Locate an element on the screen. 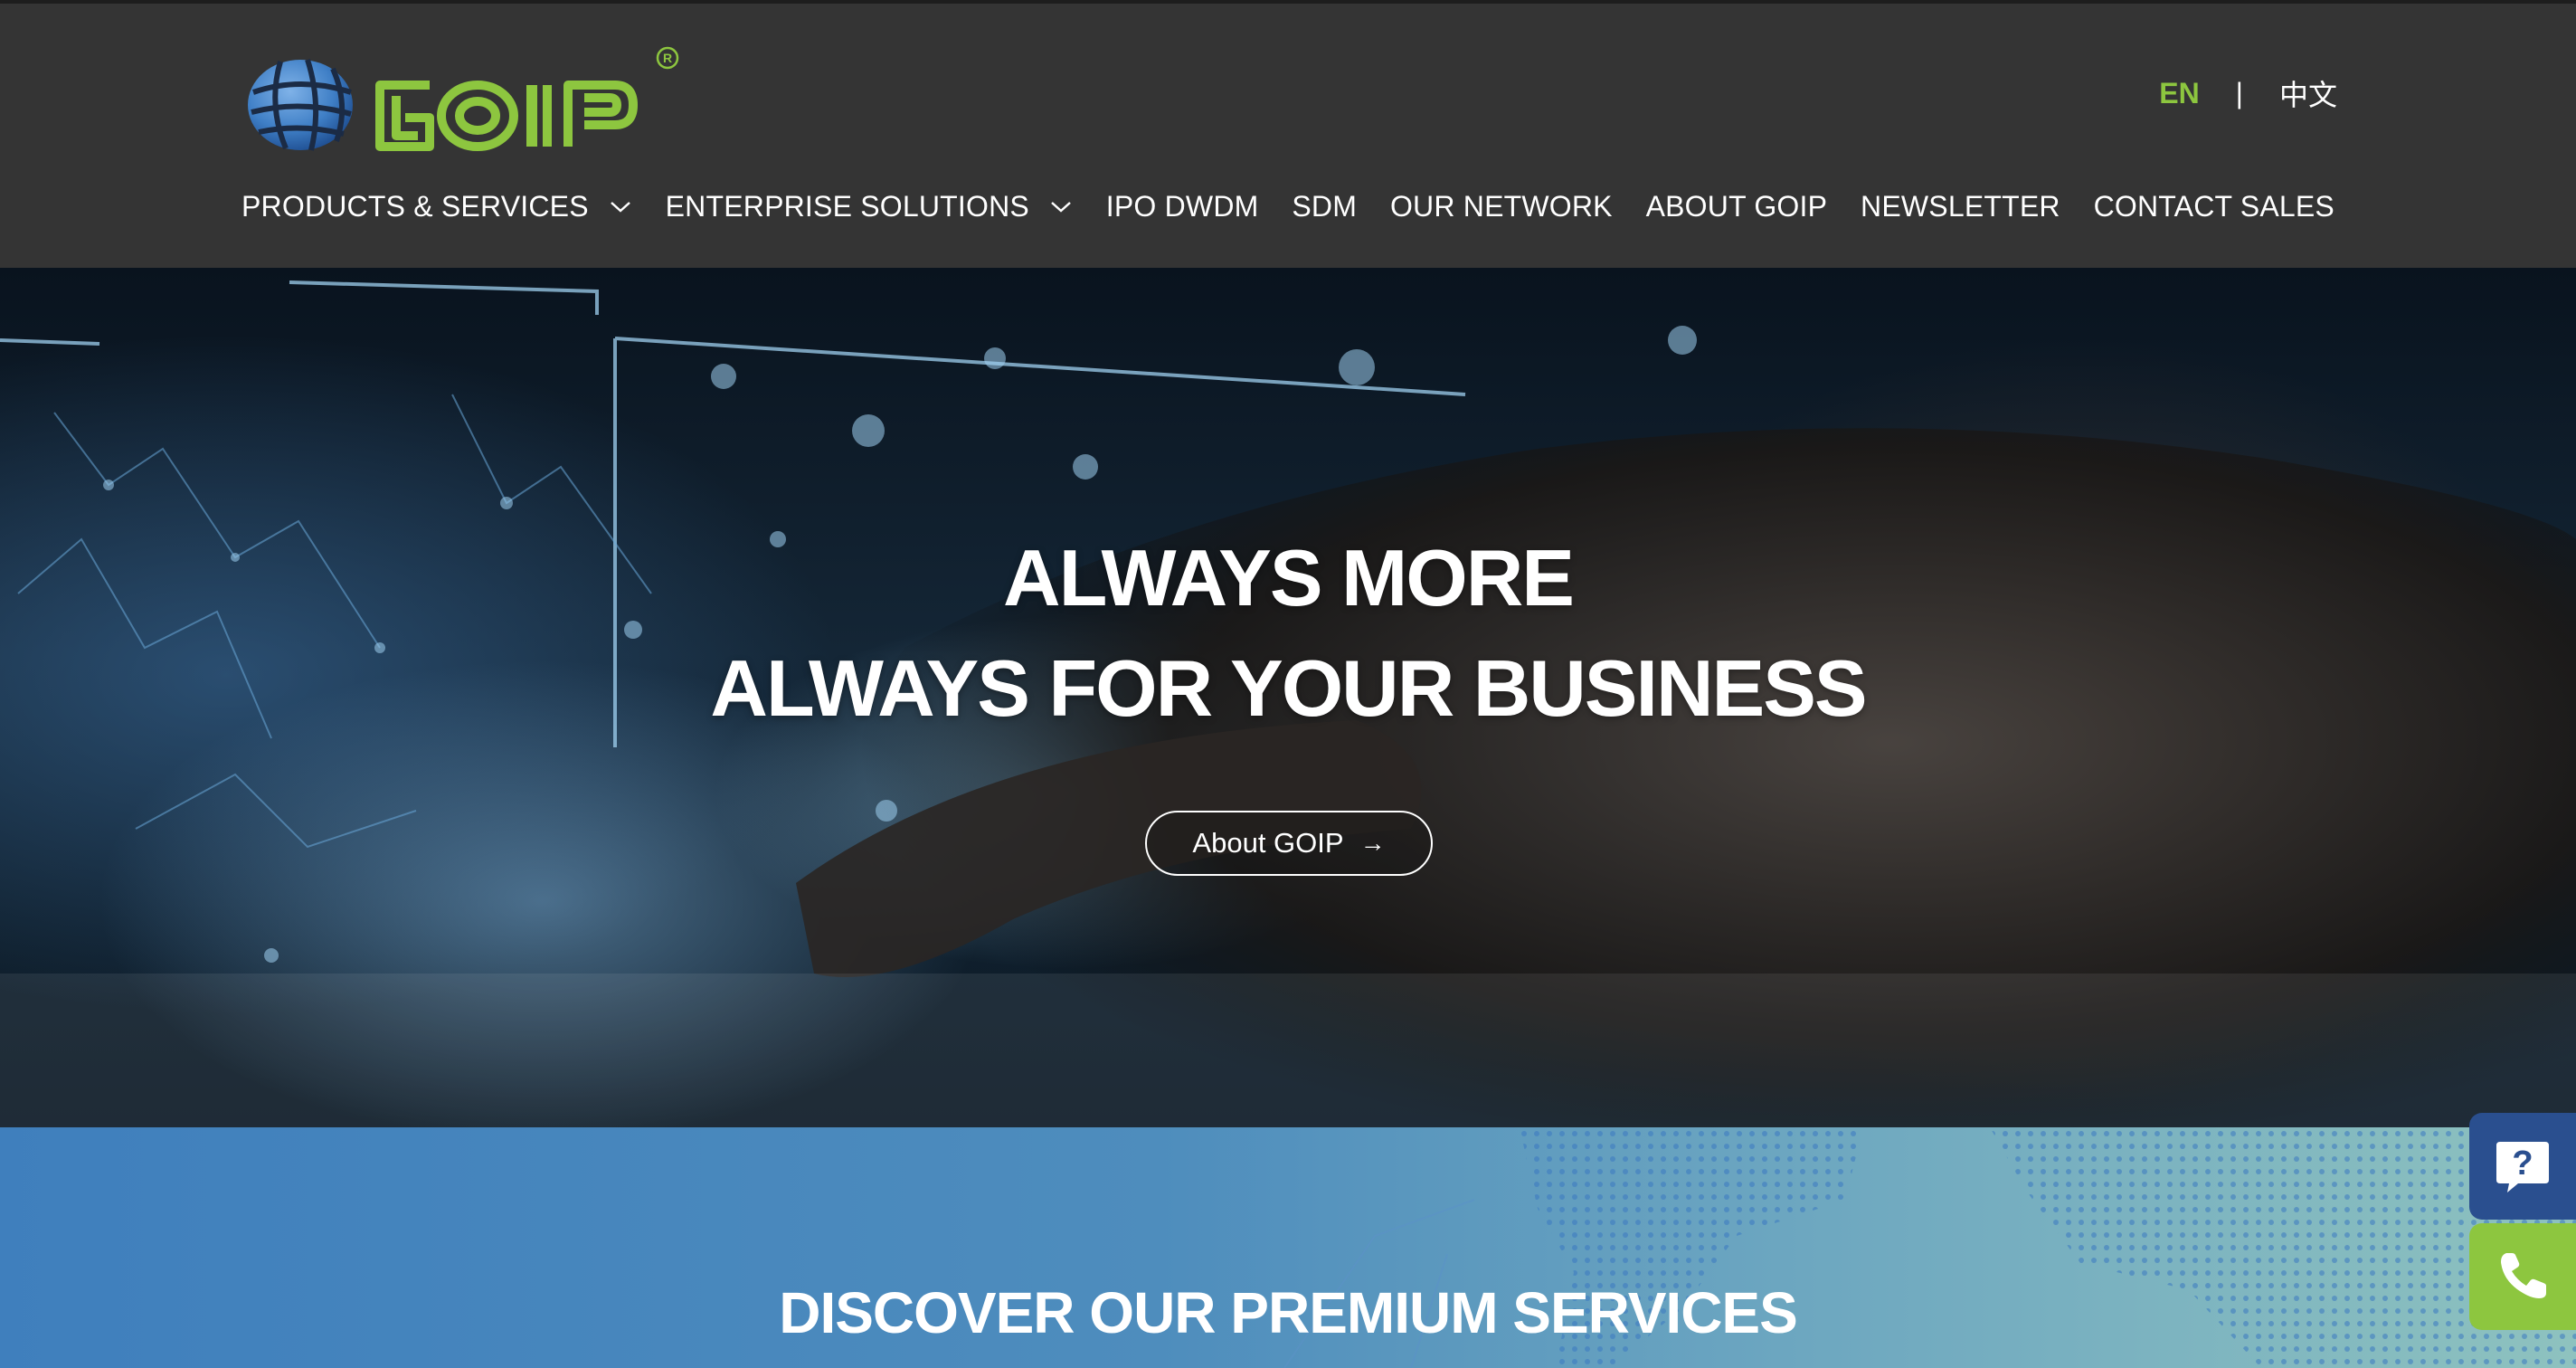 Image resolution: width=2576 pixels, height=1368 pixels. hero-headline-line2: ALWAYS FOR YOUR BUSINESS is located at coordinates (1289, 688).